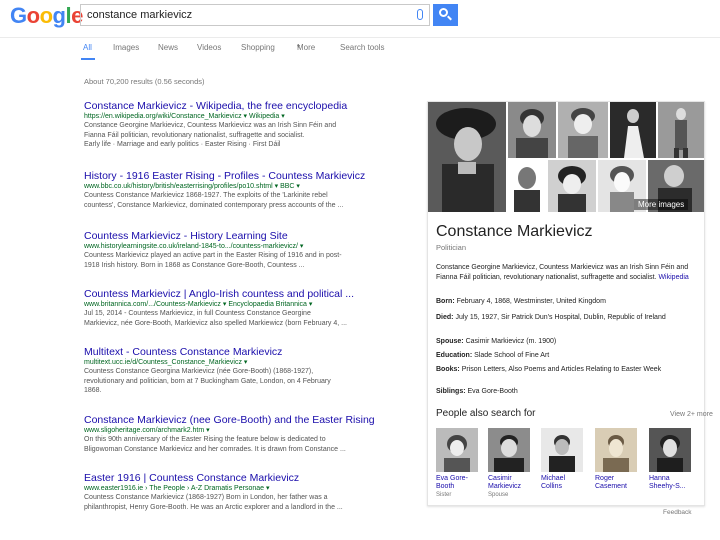 The image size is (720, 540). Describe the element at coordinates (168, 47) in the screenshot. I see `tab-news: News` at that location.